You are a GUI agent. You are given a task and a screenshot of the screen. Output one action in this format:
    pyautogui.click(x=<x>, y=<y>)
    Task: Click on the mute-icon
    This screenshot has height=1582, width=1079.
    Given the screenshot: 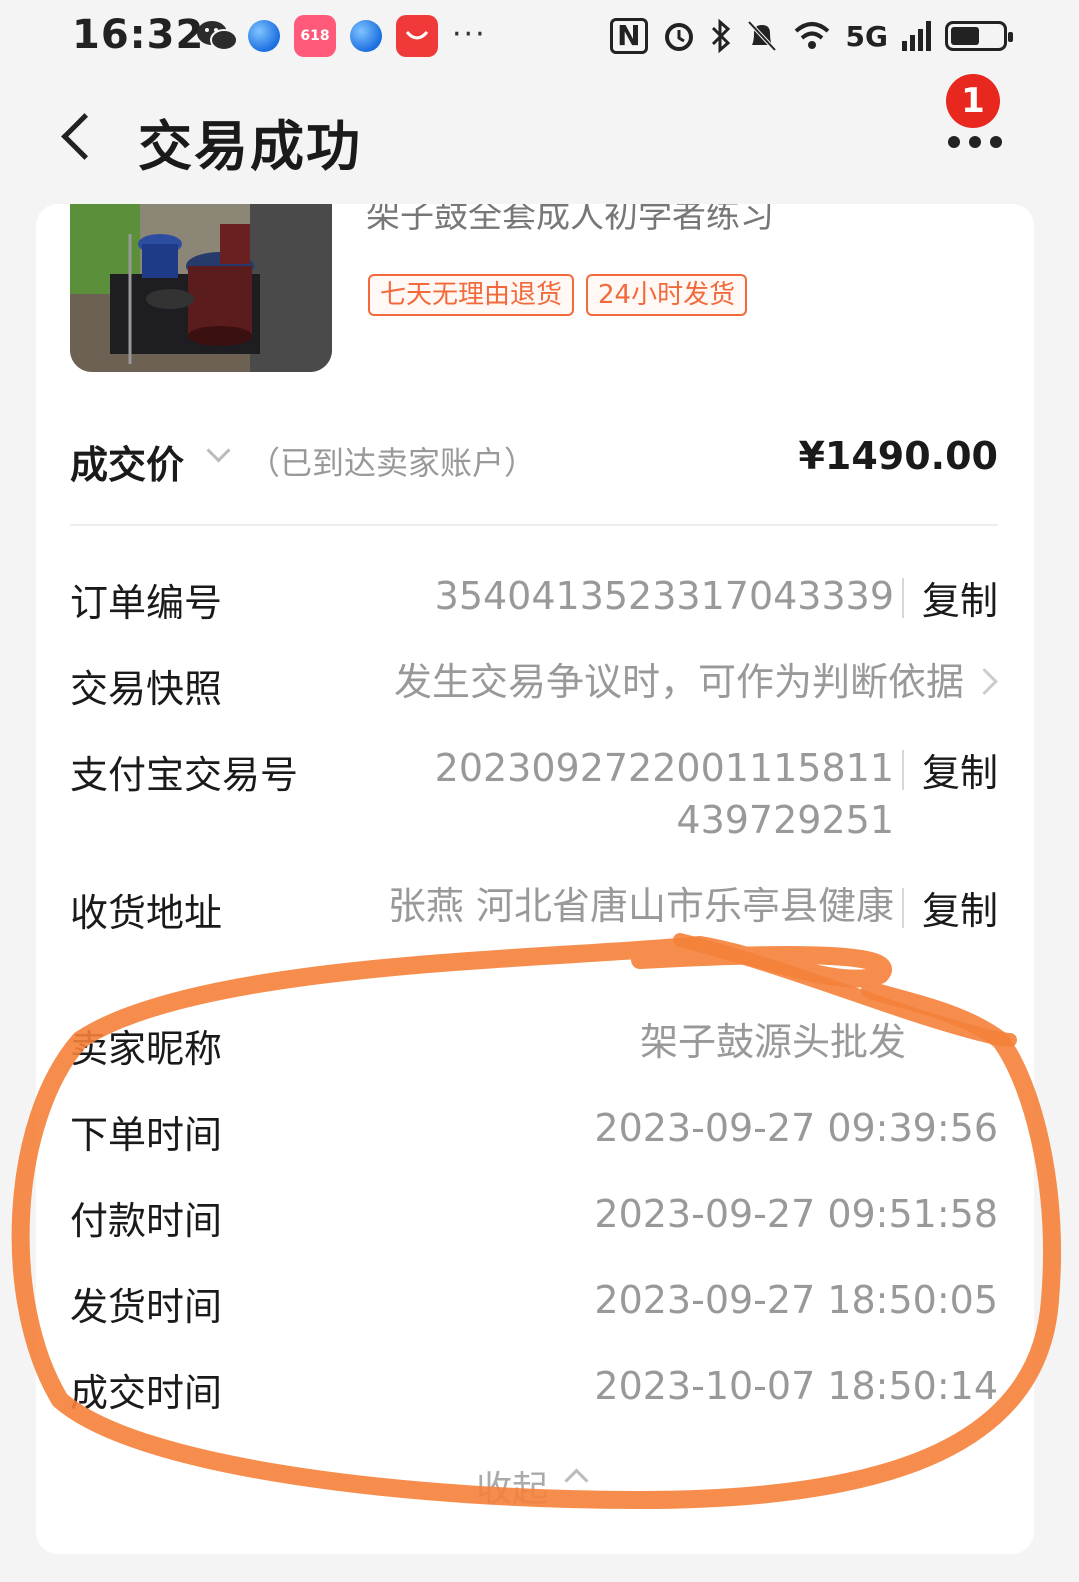 What is the action you would take?
    pyautogui.click(x=761, y=36)
    